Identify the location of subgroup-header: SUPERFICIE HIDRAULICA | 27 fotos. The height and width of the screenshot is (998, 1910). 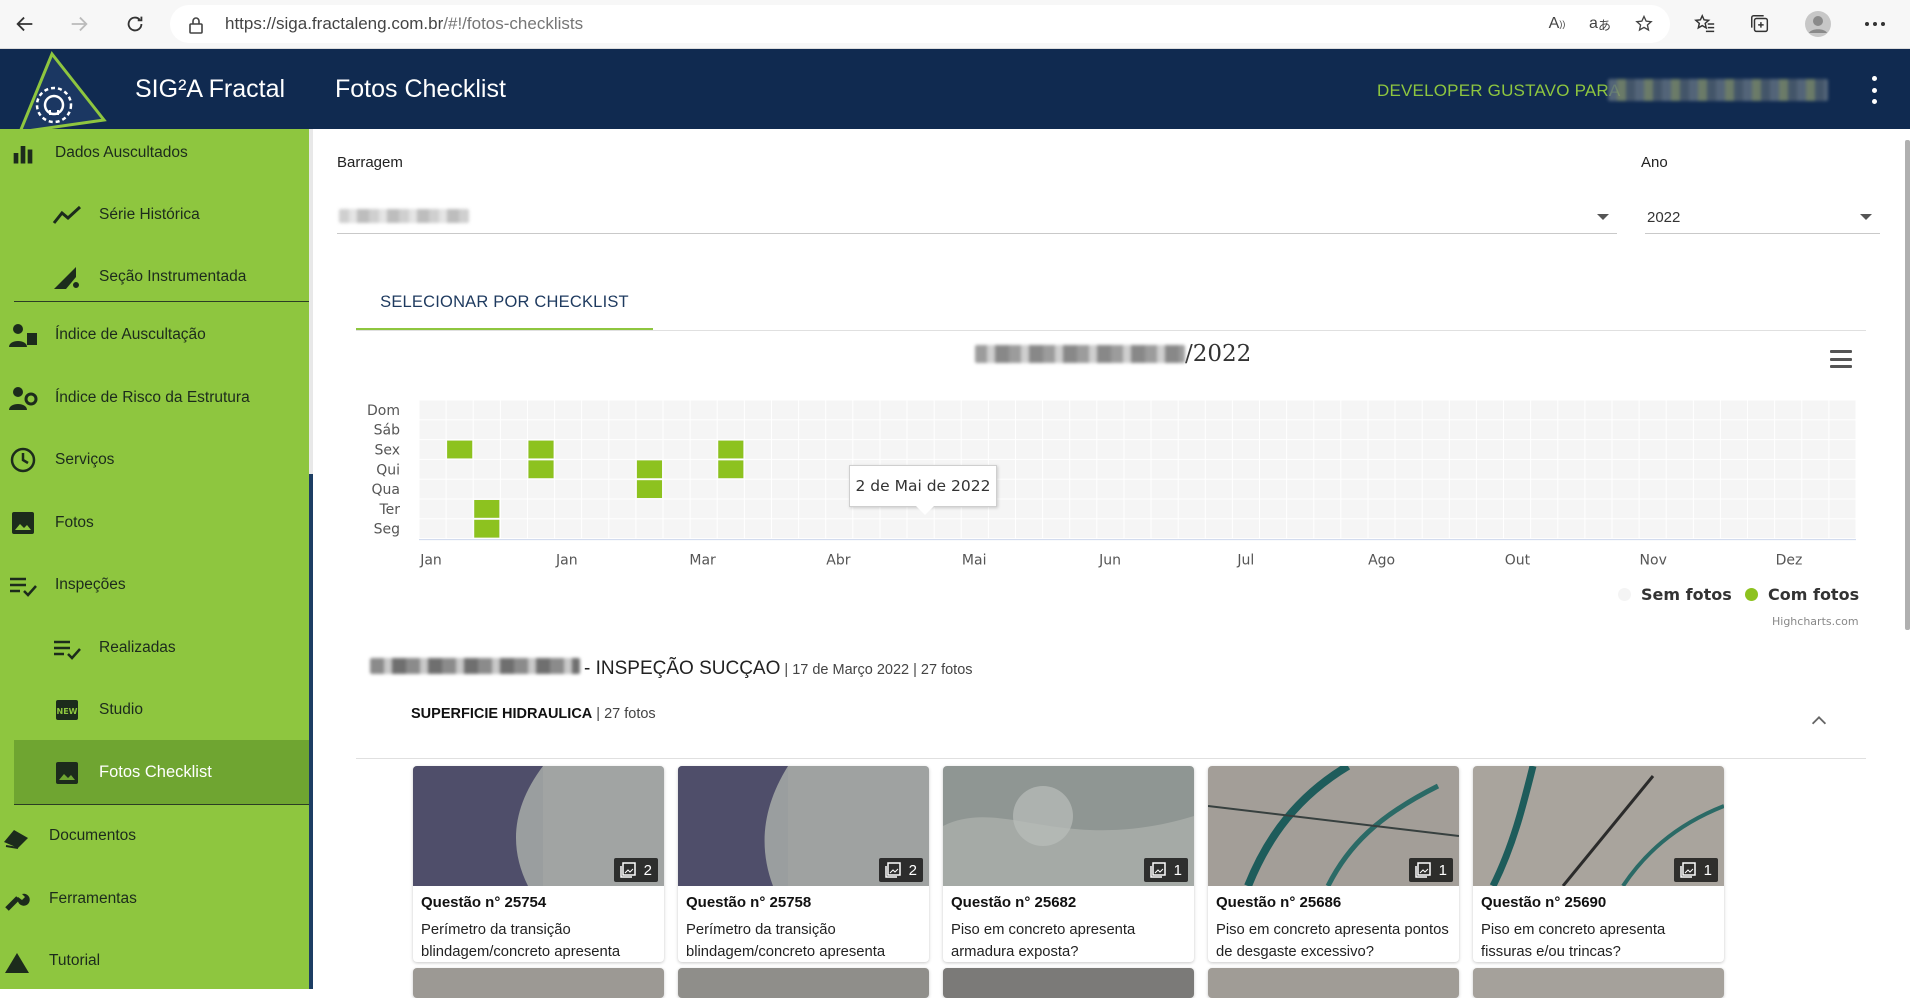
(533, 714).